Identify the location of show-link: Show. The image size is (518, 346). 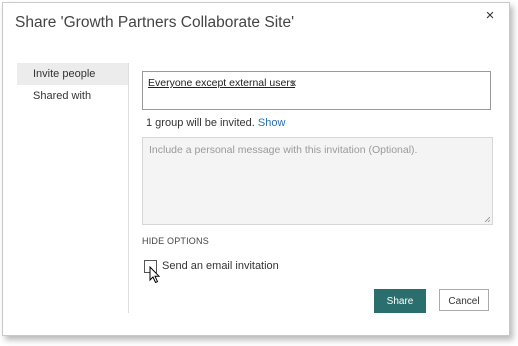
(272, 123).